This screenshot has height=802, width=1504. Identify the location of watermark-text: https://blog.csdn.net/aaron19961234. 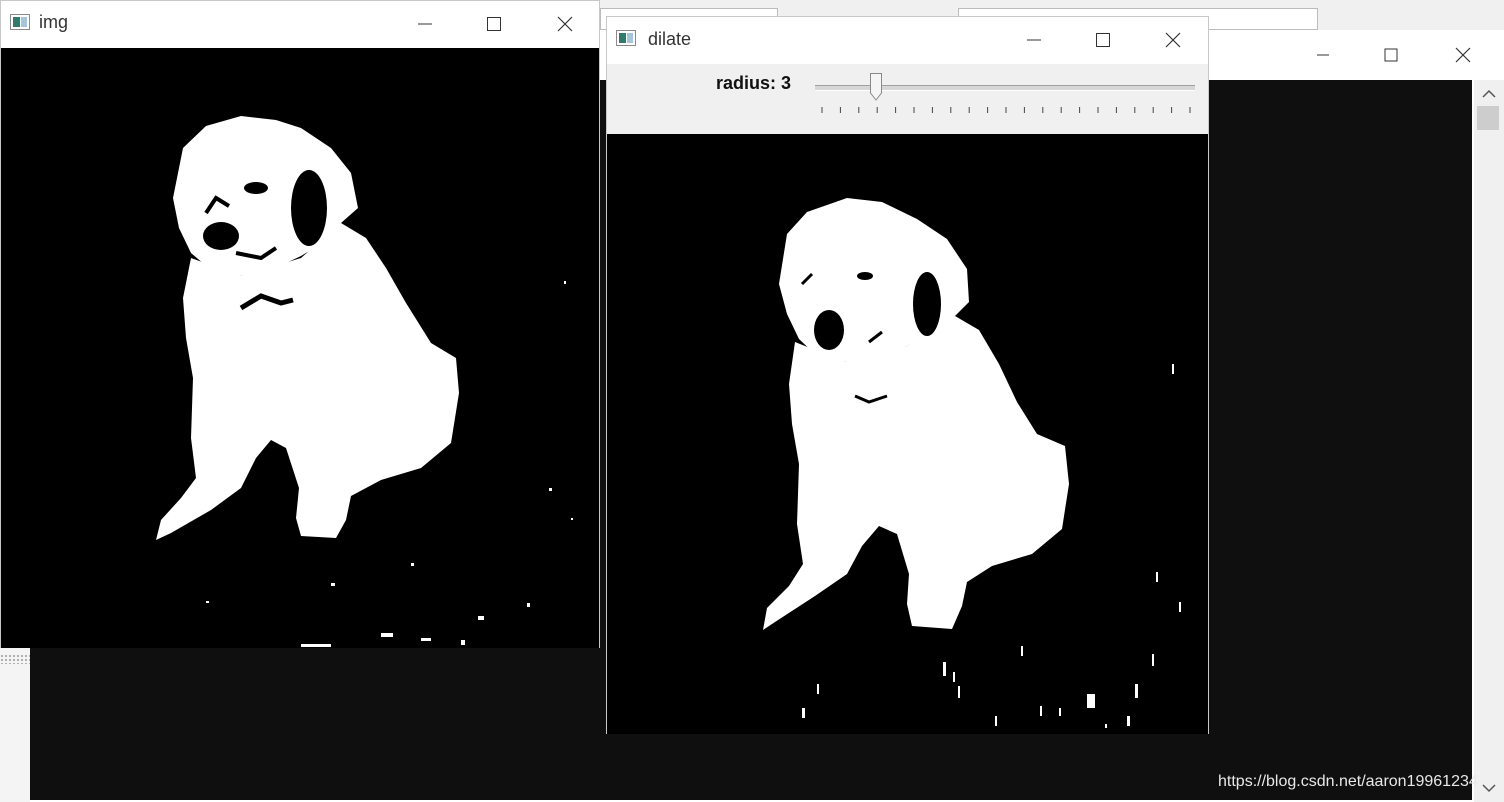
(1348, 781).